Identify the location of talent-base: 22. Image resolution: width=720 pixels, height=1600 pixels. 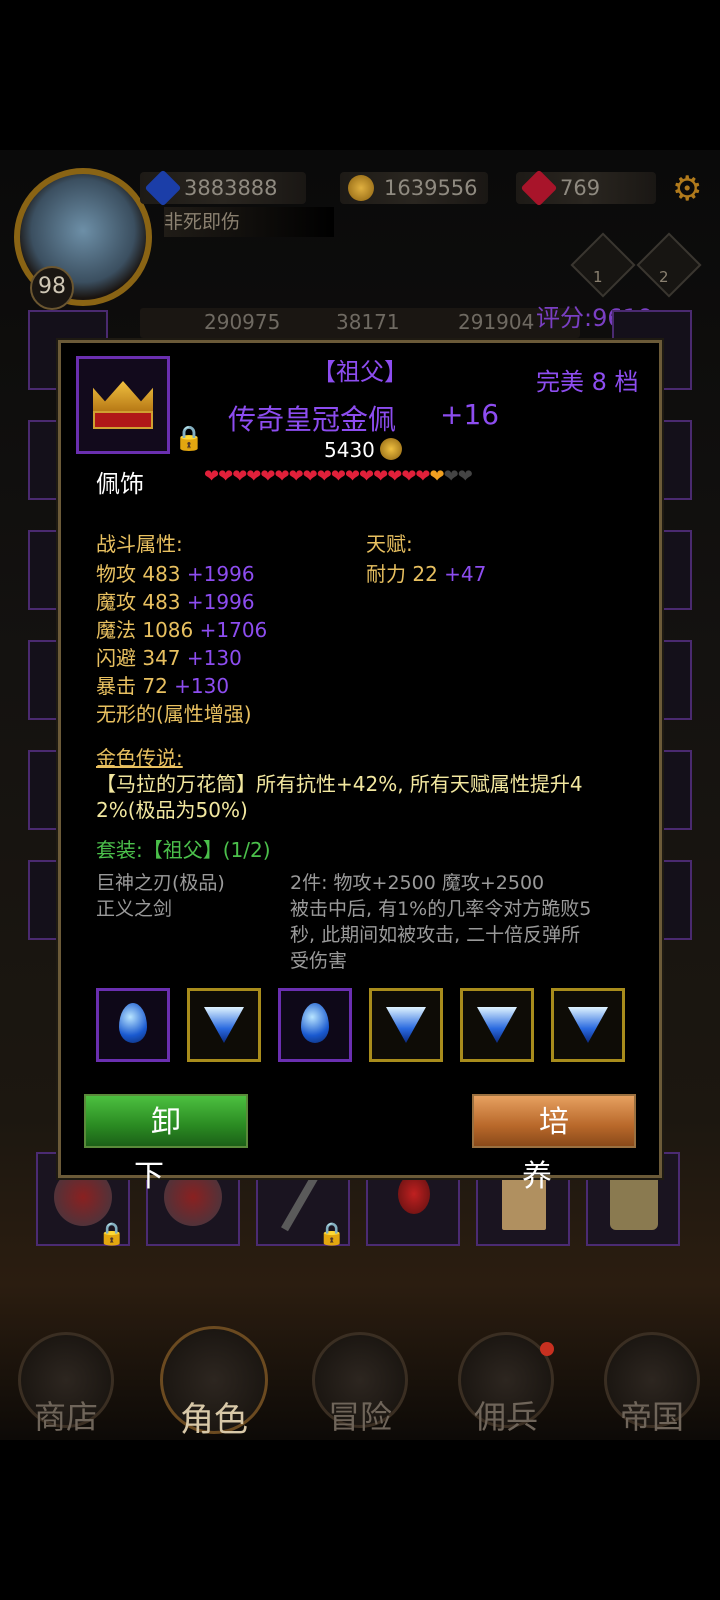
(425, 574).